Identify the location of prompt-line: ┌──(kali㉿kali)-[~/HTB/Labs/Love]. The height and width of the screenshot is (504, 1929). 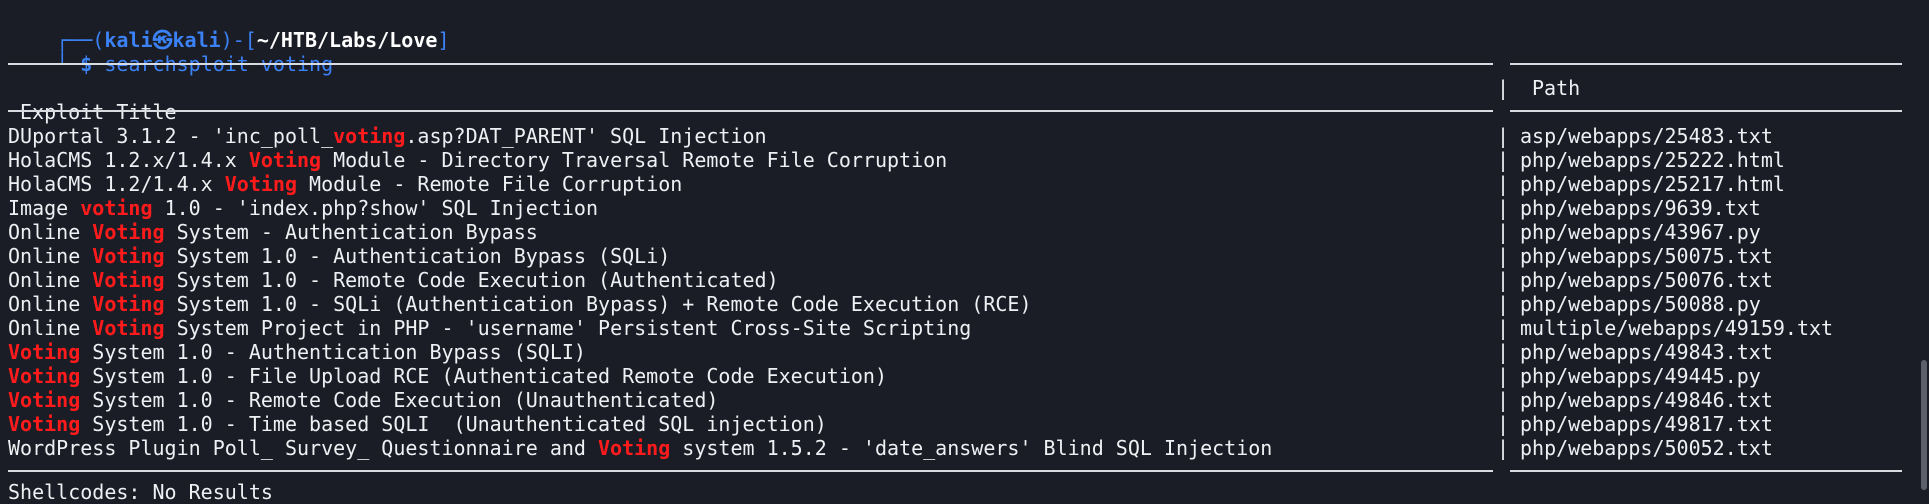
(228, 28).